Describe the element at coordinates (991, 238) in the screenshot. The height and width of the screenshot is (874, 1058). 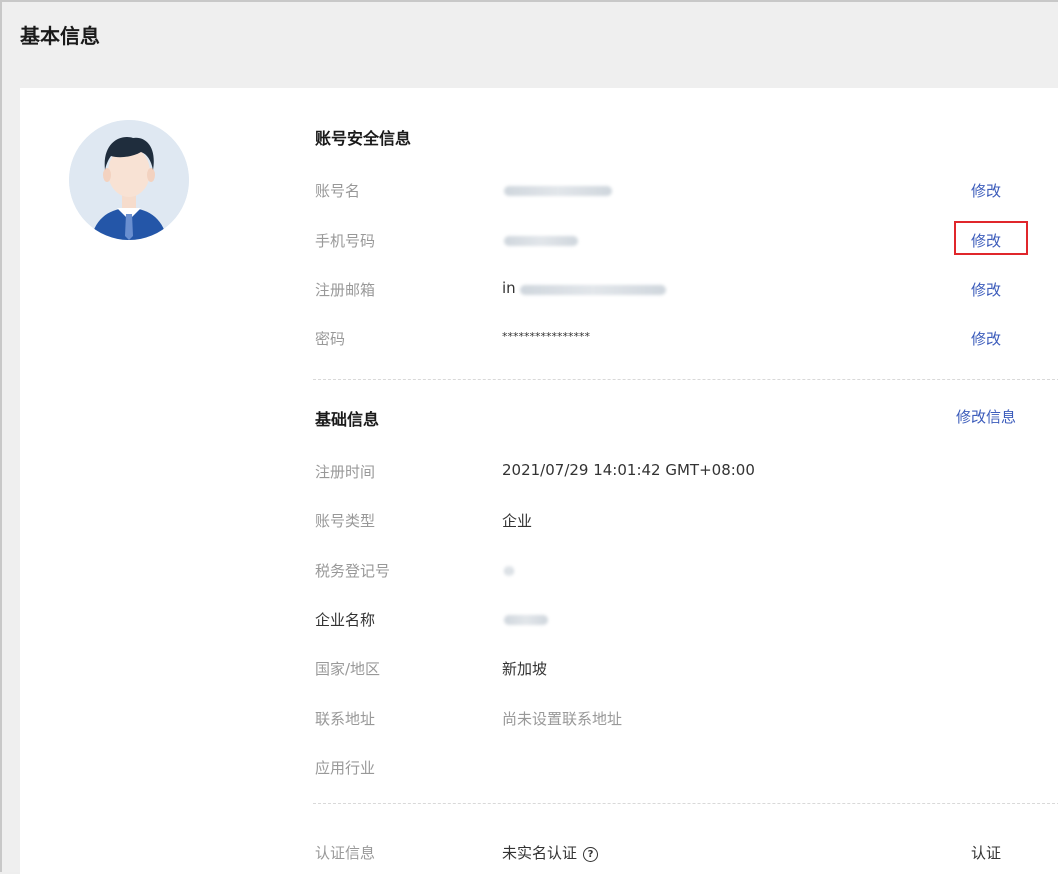
I see `edit-phone-highlight-box` at that location.